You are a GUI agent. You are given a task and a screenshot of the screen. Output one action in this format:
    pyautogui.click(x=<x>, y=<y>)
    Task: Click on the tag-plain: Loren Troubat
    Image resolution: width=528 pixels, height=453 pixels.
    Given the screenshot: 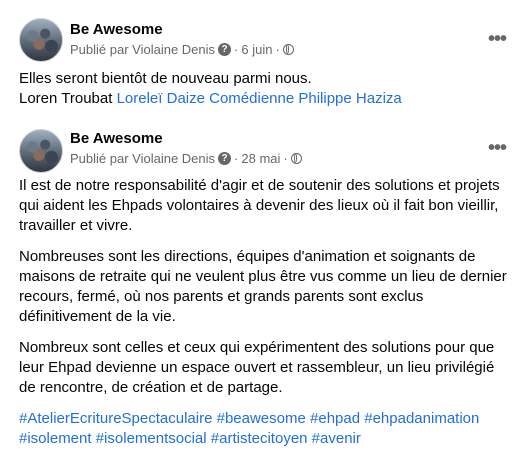 What is the action you would take?
    pyautogui.click(x=66, y=98)
    